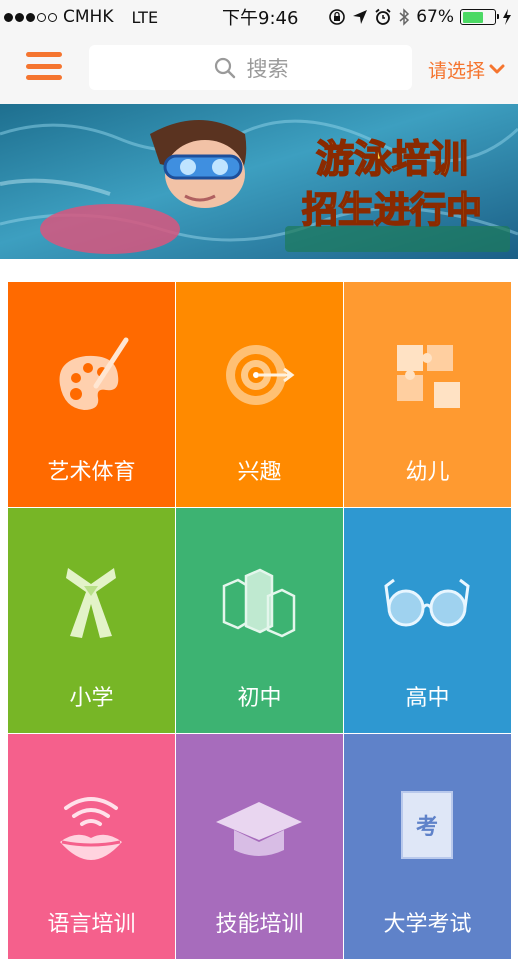 This screenshot has height=959, width=518. What do you see at coordinates (427, 698) in the screenshot?
I see `category-label: 高中` at bounding box center [427, 698].